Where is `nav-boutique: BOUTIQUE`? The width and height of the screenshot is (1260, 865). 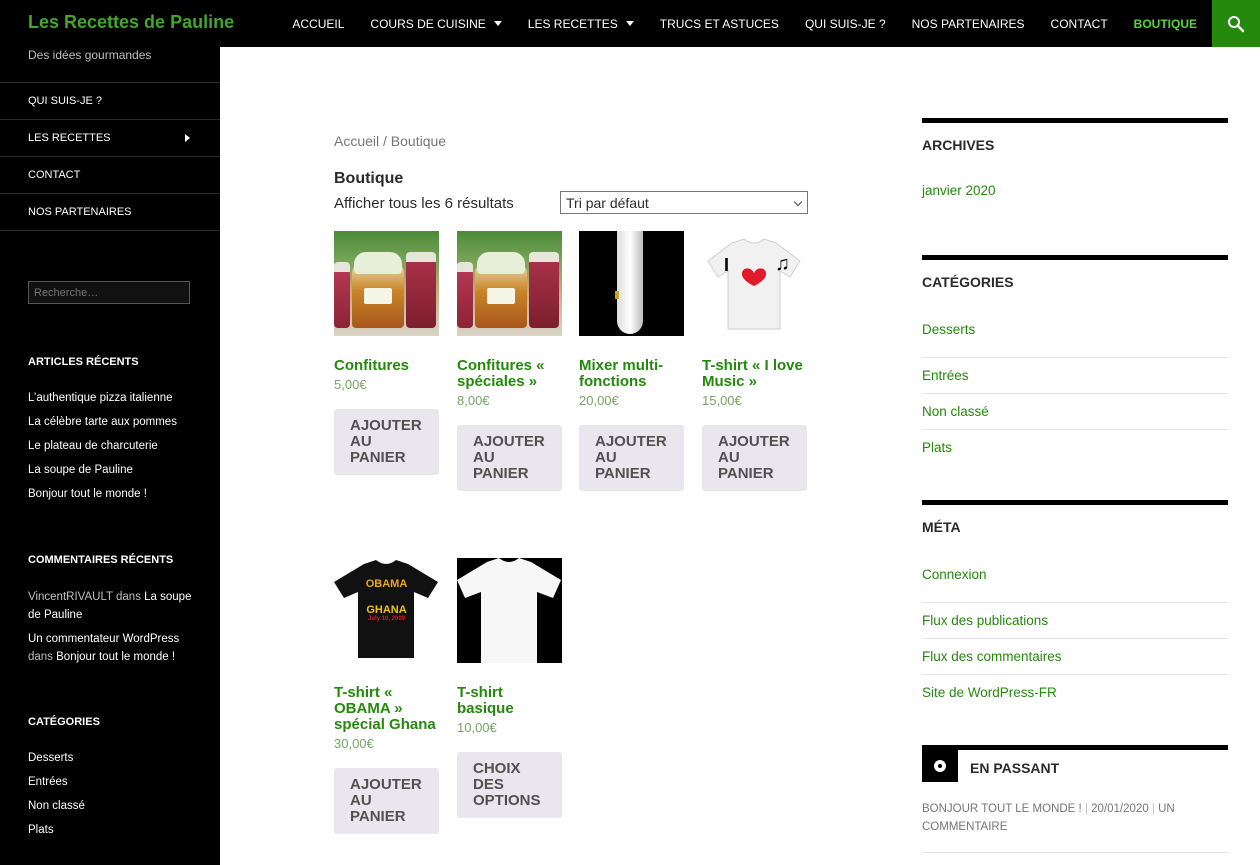 nav-boutique: BOUTIQUE is located at coordinates (1165, 23).